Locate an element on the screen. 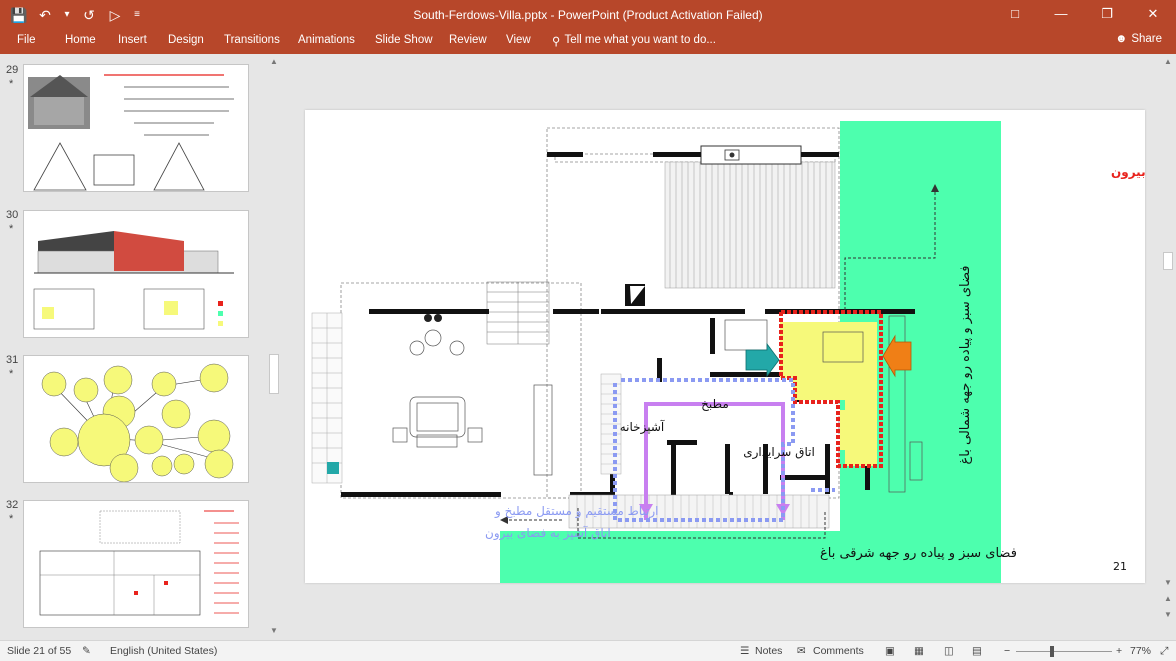 This screenshot has width=1176, height=661. north-green-label: فضای سبز و پیاده رو جهه شمالی باغ is located at coordinates (965, 365).